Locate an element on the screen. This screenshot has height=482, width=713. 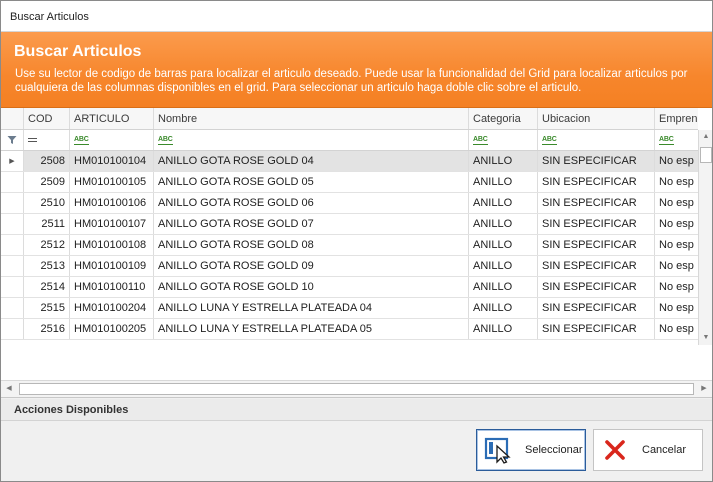
cell-cod: 2508 is located at coordinates (47, 161).